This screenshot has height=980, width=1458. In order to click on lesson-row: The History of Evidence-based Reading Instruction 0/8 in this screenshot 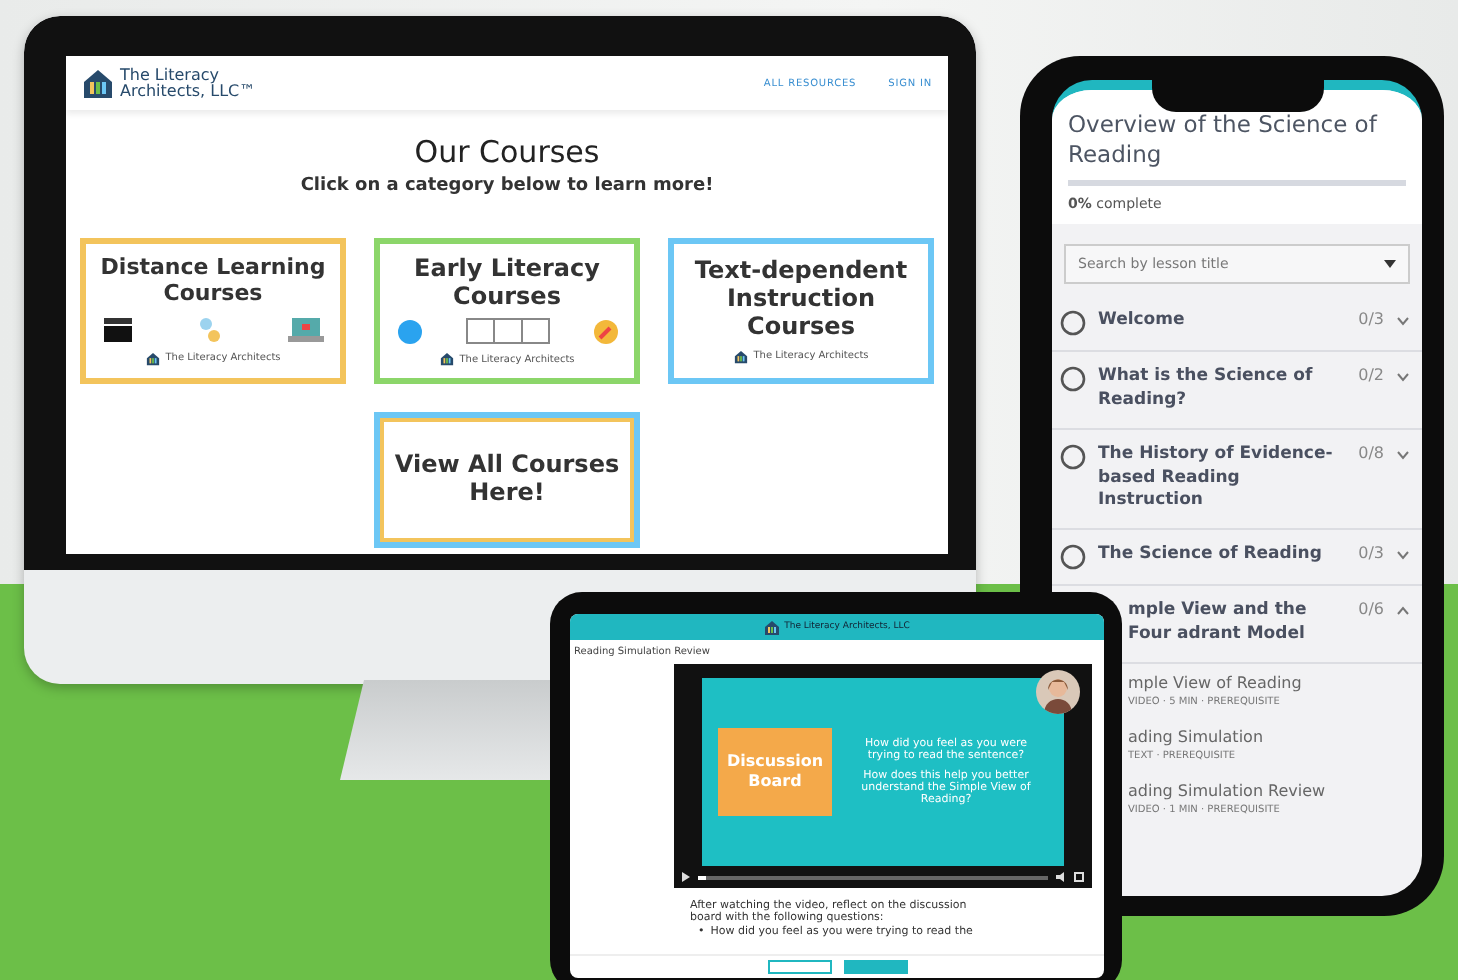, I will do `click(1237, 480)`.